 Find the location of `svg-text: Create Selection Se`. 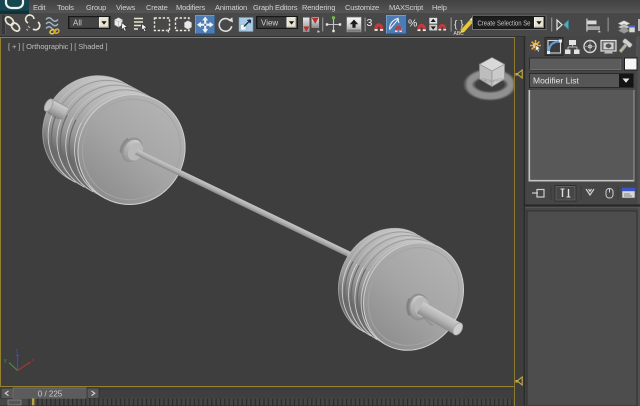

svg-text: Create Selection Se is located at coordinates (504, 23).